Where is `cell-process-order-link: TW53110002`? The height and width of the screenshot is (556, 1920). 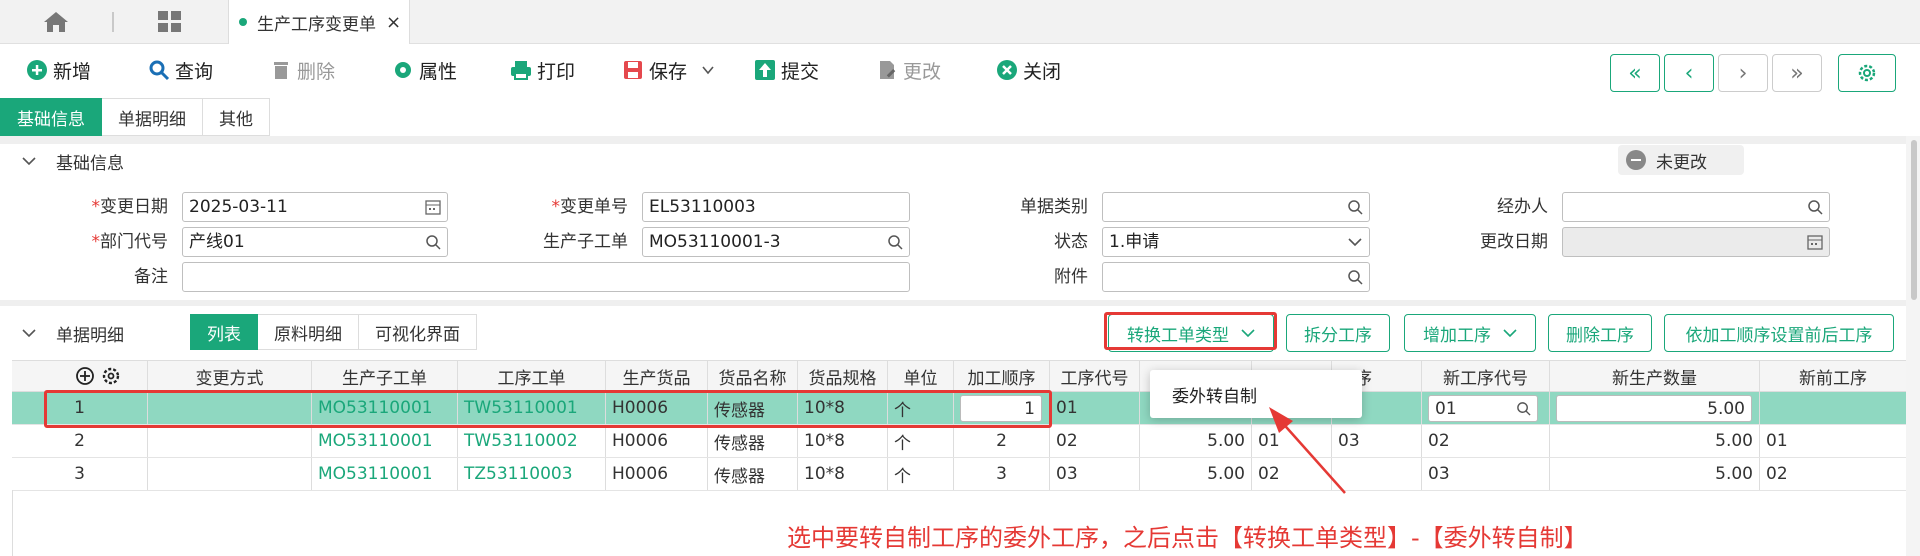
cell-process-order-link: TW53110002 is located at coordinates (532, 441).